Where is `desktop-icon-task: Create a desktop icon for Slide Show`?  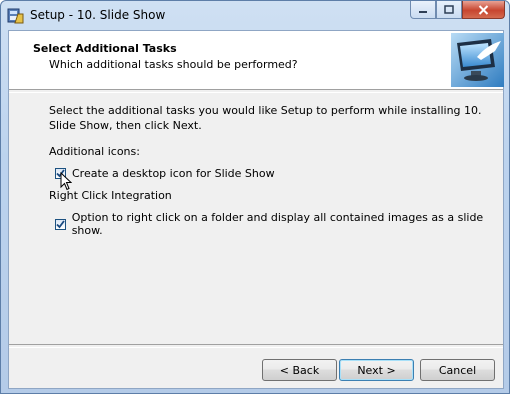 desktop-icon-task: Create a desktop icon for Slide Show is located at coordinates (165, 173).